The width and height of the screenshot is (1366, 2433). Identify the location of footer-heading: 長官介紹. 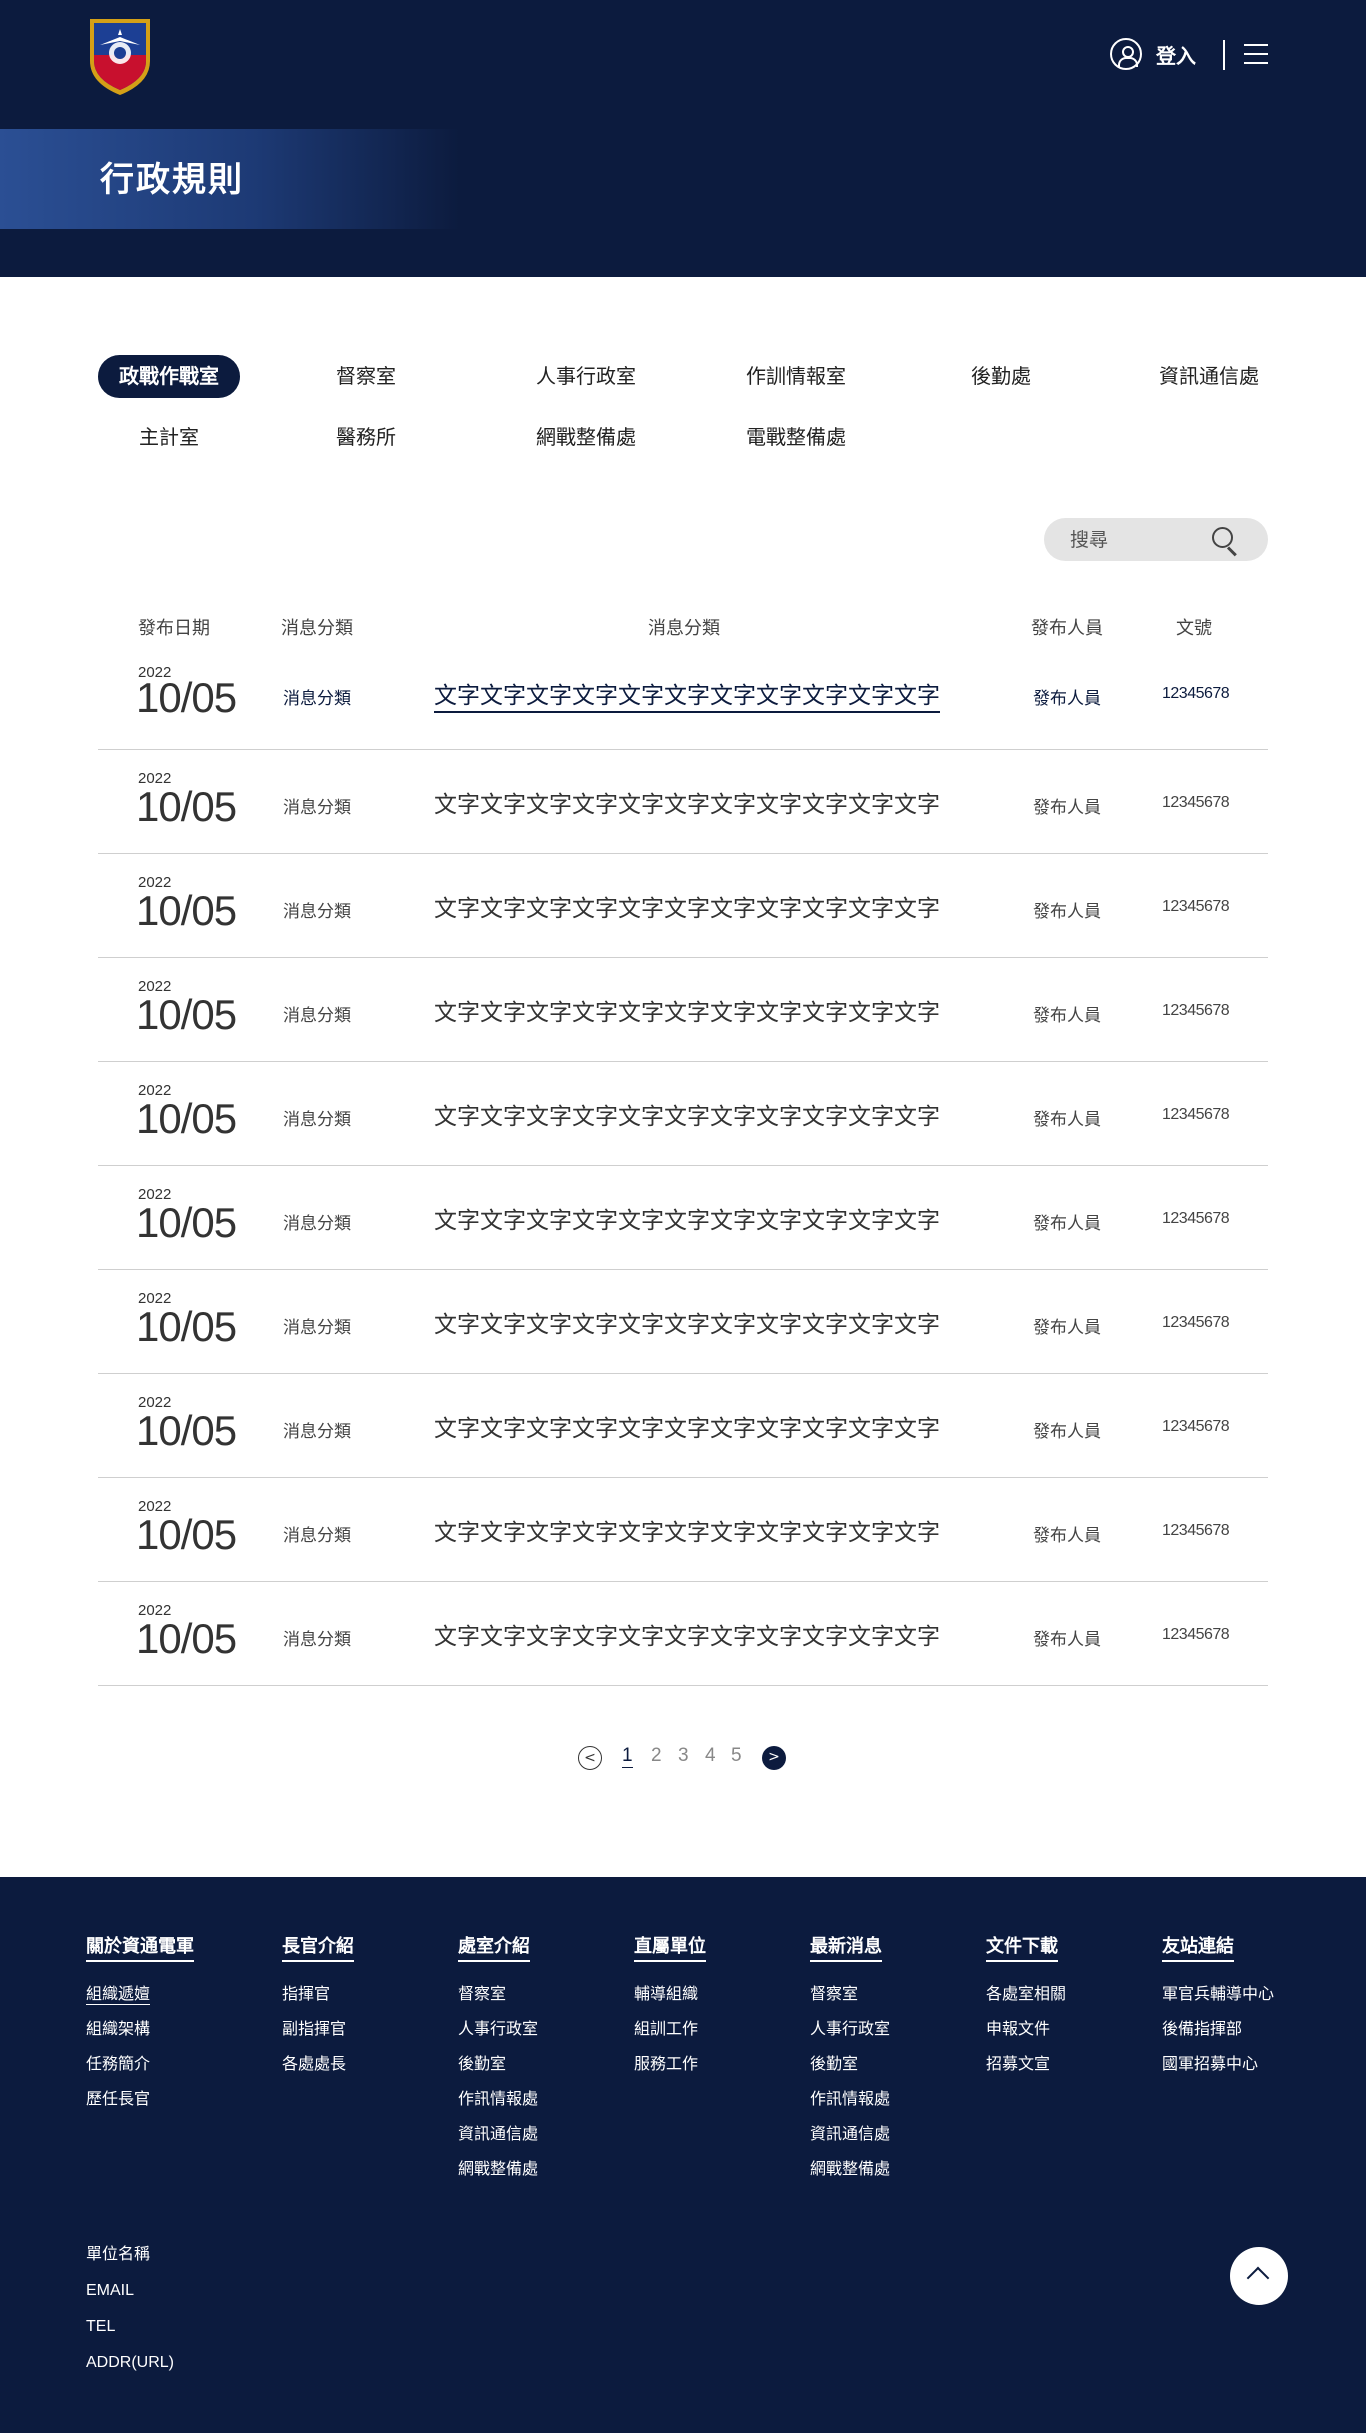
(318, 1947).